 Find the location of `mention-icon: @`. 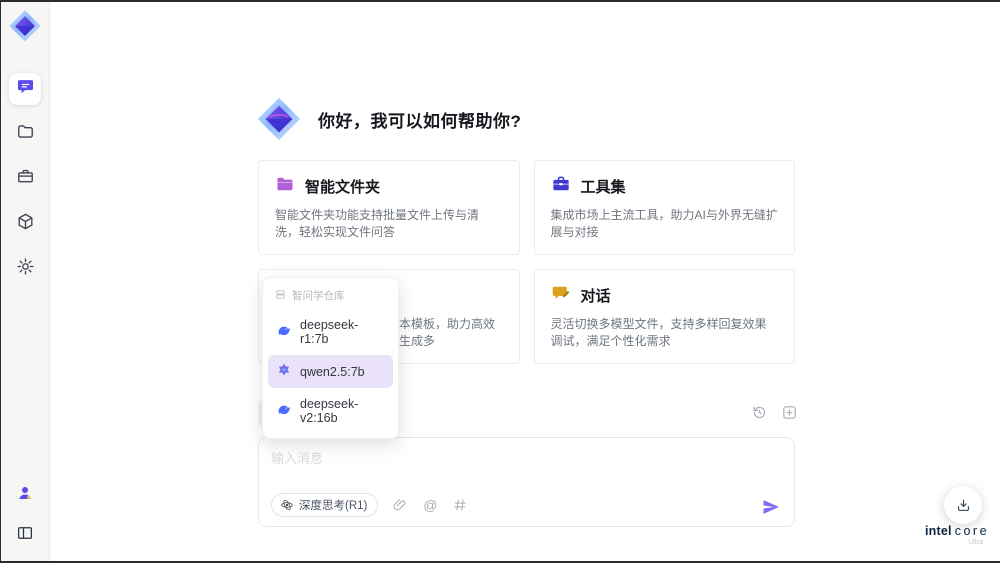

mention-icon: @ is located at coordinates (430, 505).